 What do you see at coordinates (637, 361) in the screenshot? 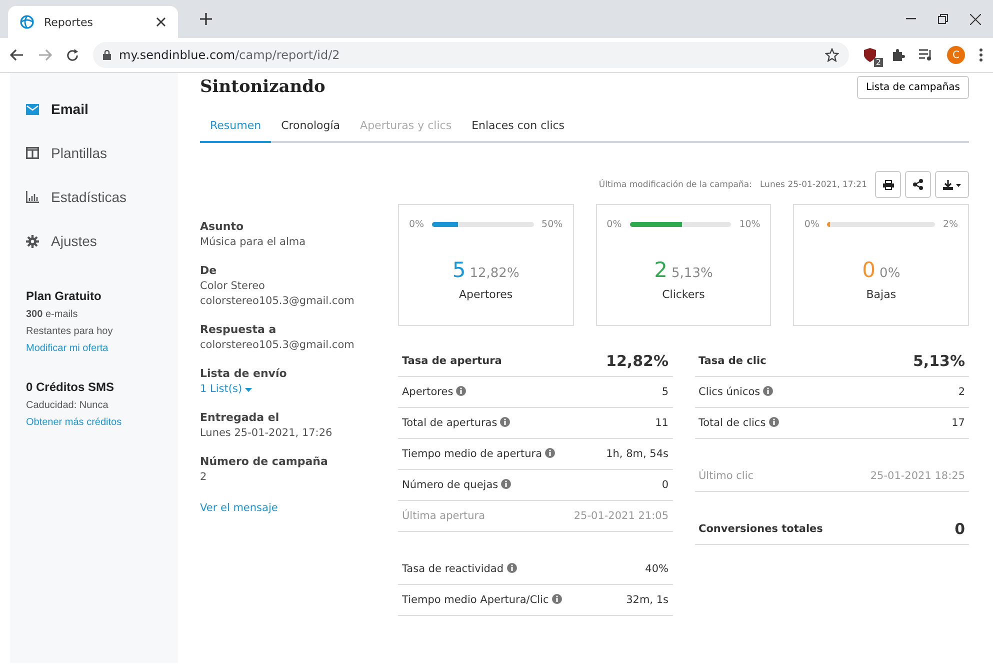
I see `stat-value: 12,82%` at bounding box center [637, 361].